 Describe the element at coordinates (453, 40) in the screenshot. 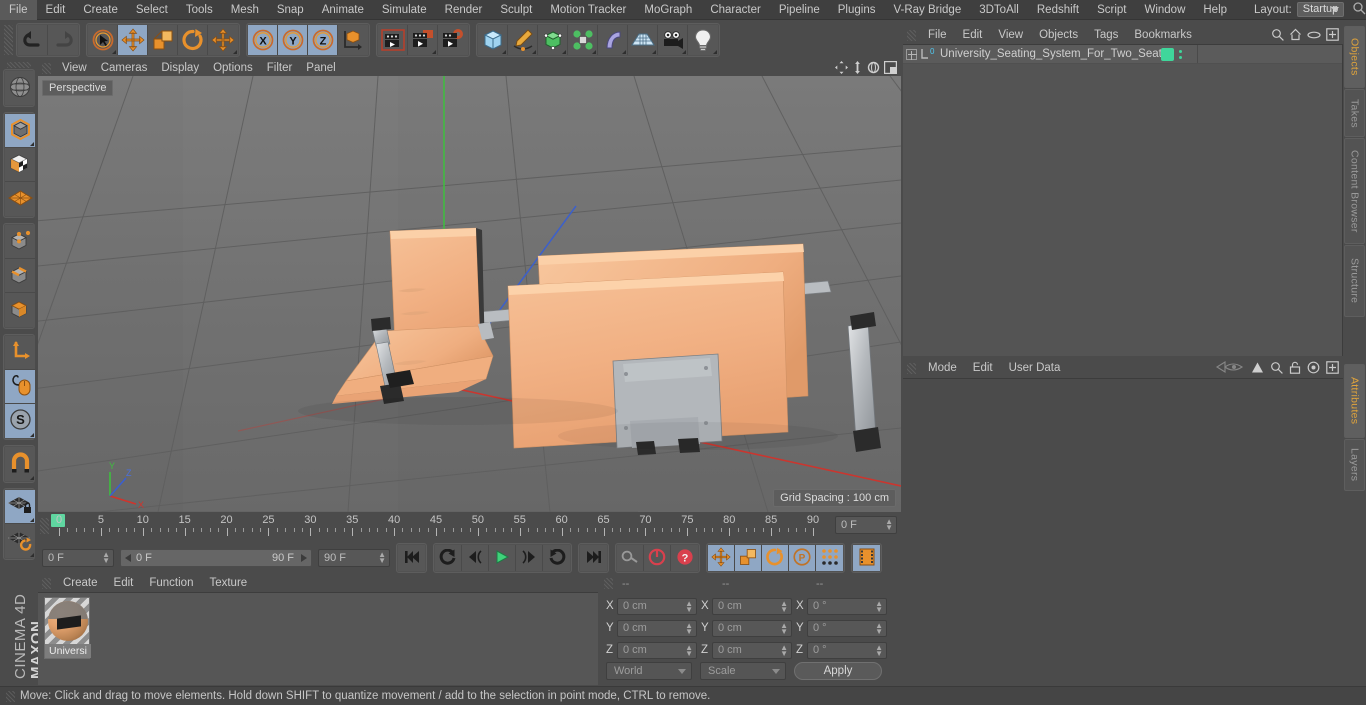

I see `render-settings-button` at that location.